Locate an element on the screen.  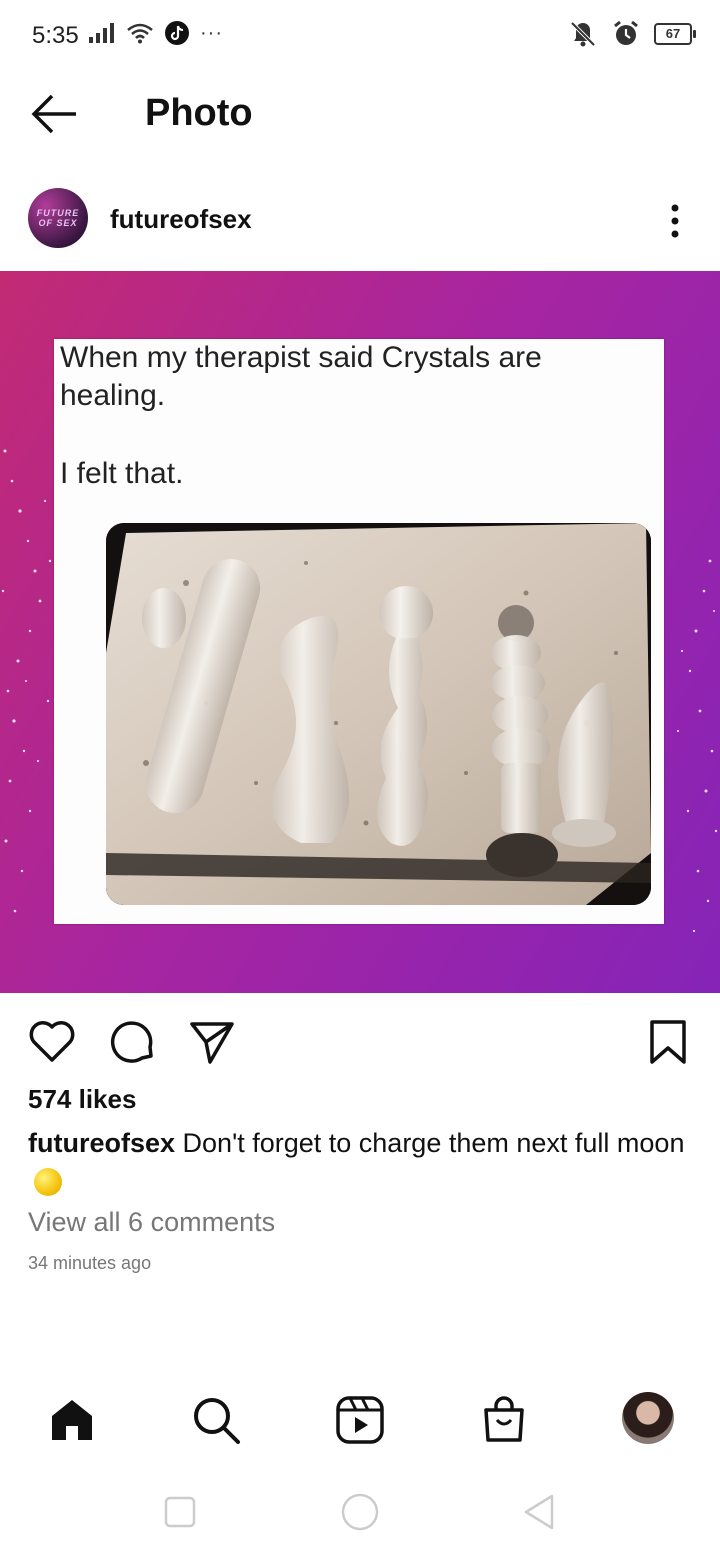
system-back-button is located at coordinates (540, 1512).